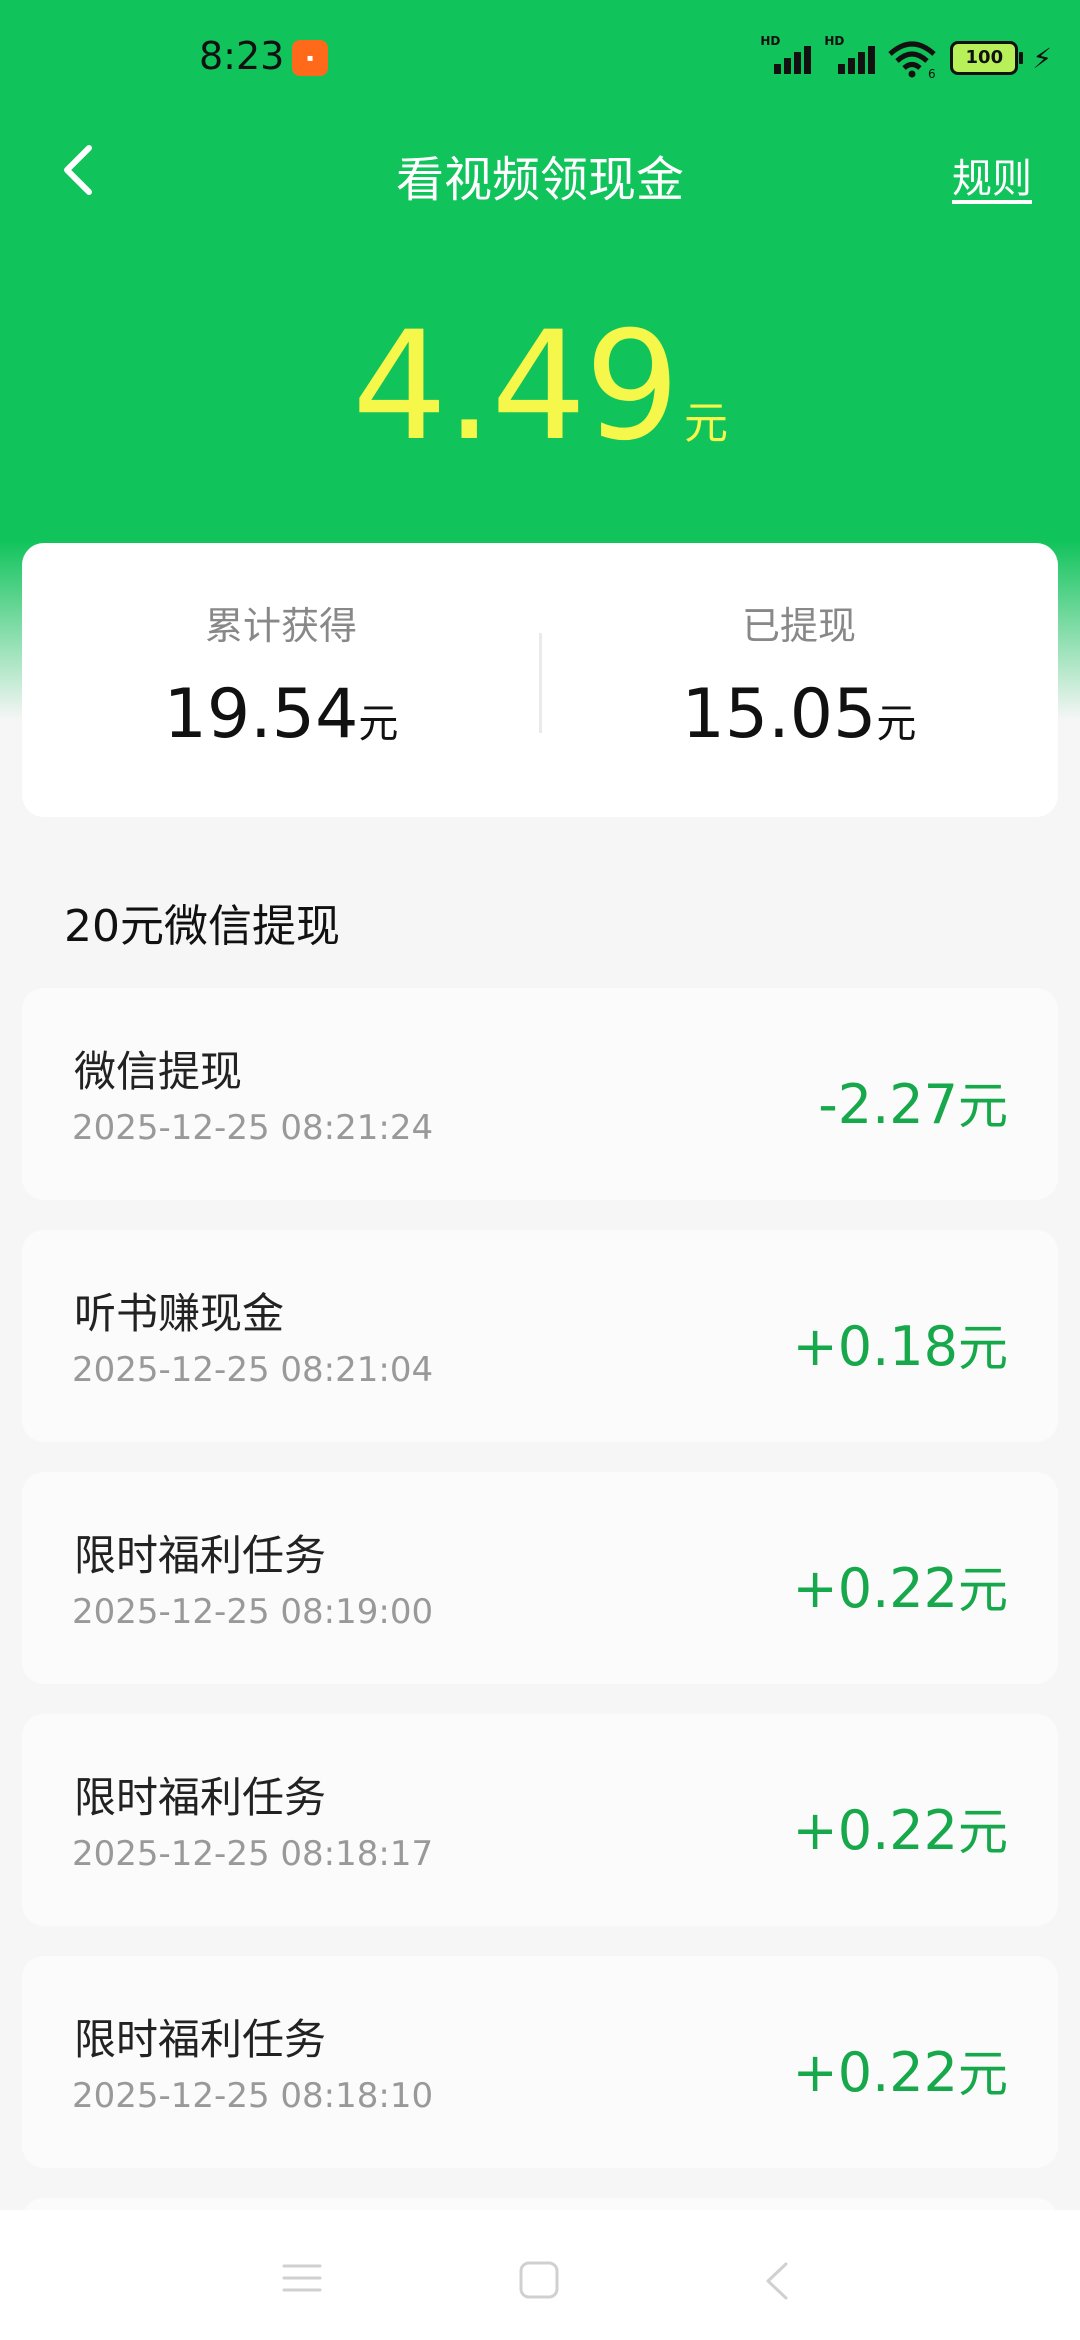 The height and width of the screenshot is (2340, 1080). I want to click on record-amount: -2.27元, so click(913, 1102).